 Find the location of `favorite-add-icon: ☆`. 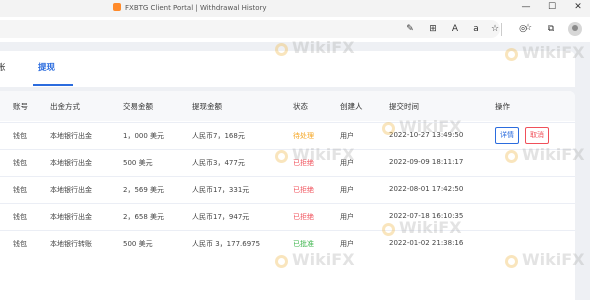

favorite-add-icon: ☆ is located at coordinates (495, 29).